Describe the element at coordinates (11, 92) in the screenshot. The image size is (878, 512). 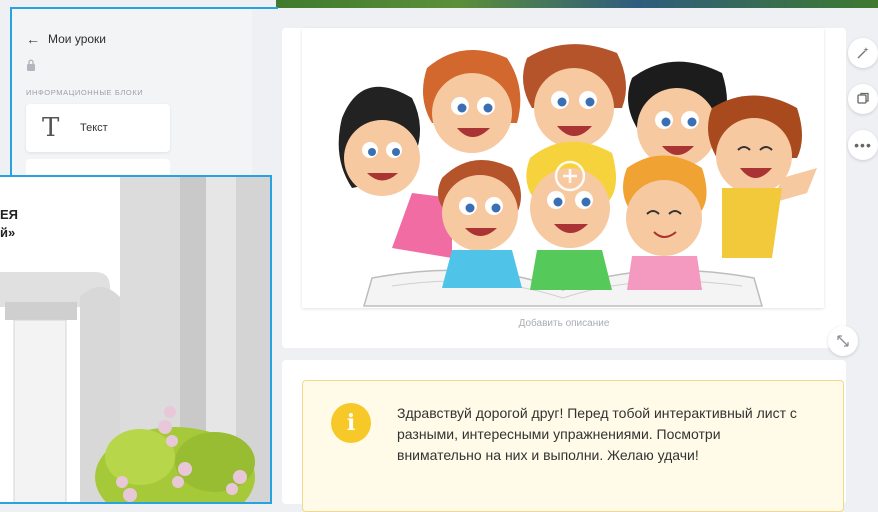
I see `selection-border-left` at that location.